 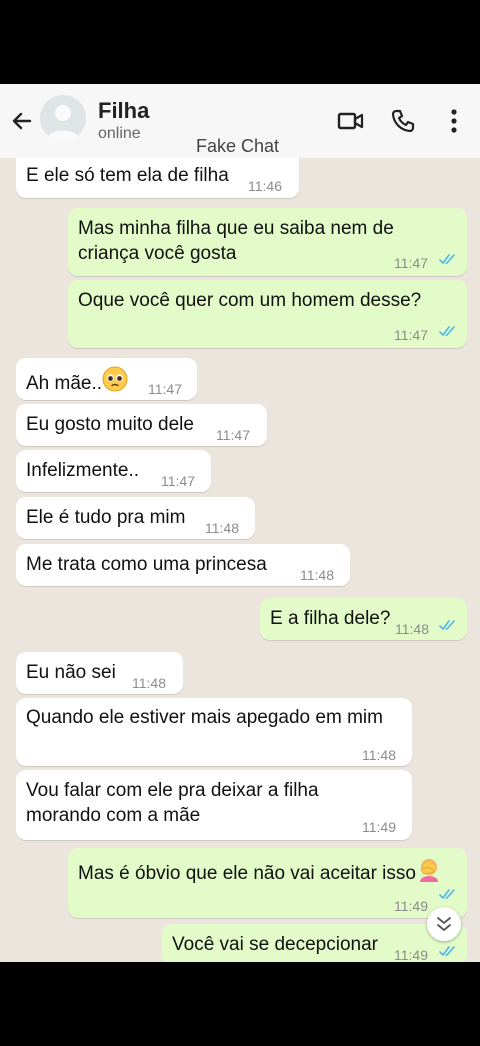 I want to click on message-text-content: Mas é óbvio que ele não vai aceitar isso, so click(x=247, y=873).